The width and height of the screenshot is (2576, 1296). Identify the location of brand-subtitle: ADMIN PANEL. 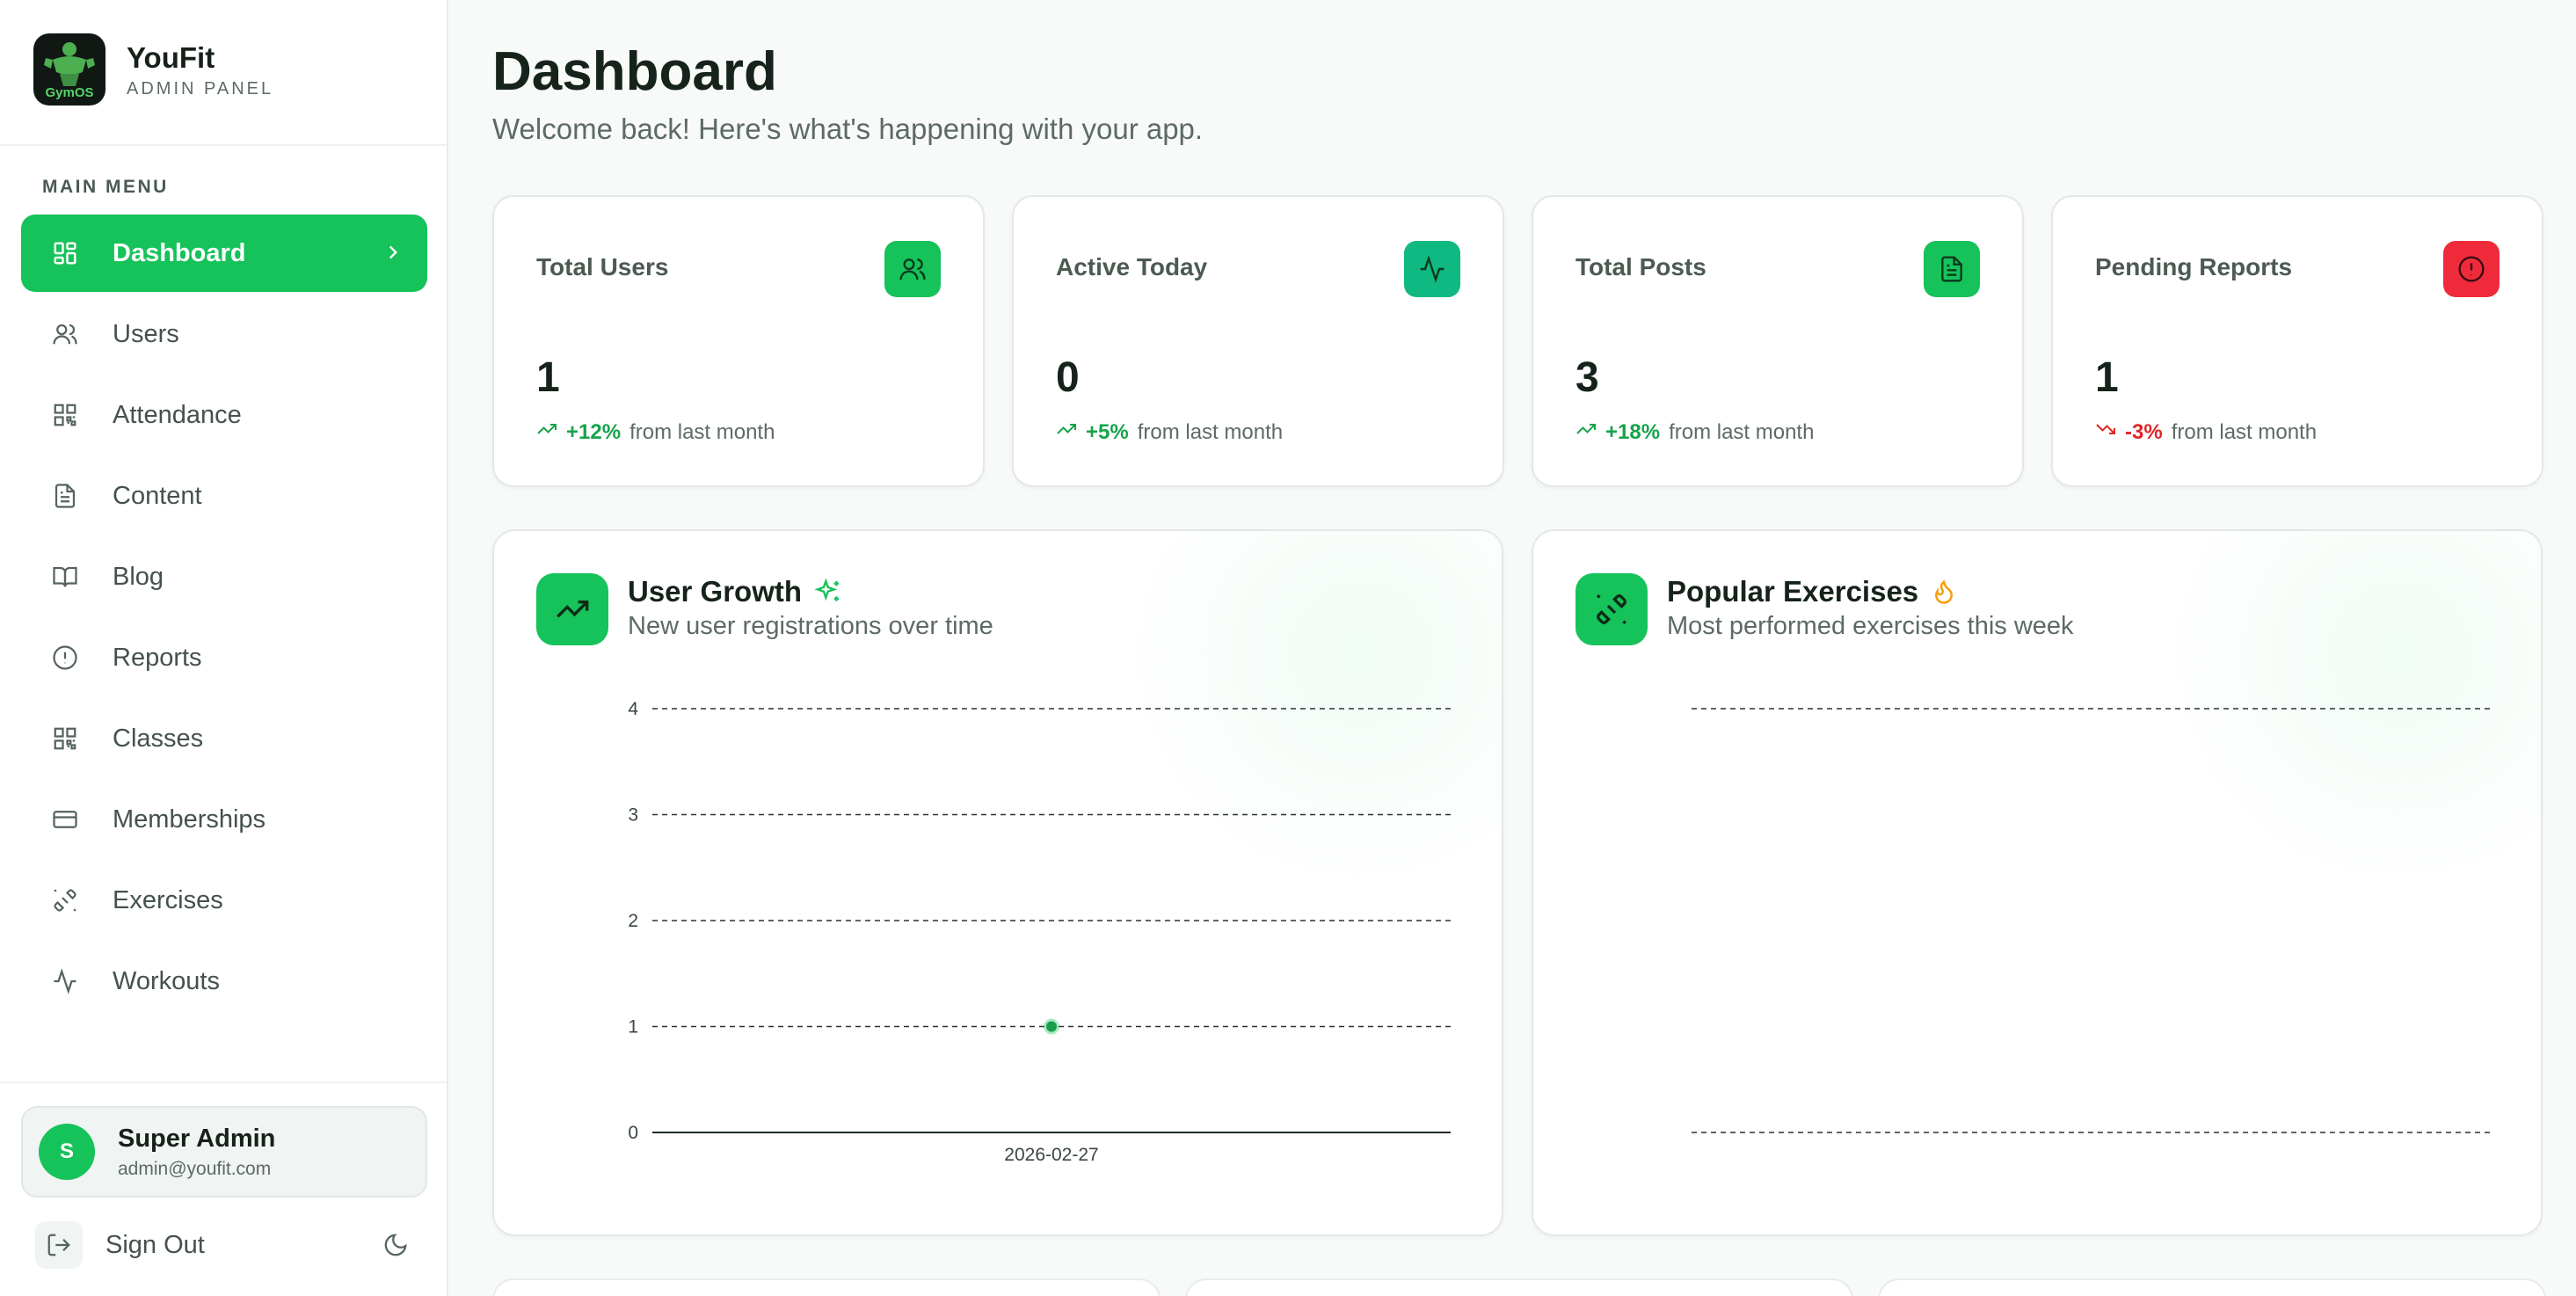
(200, 88).